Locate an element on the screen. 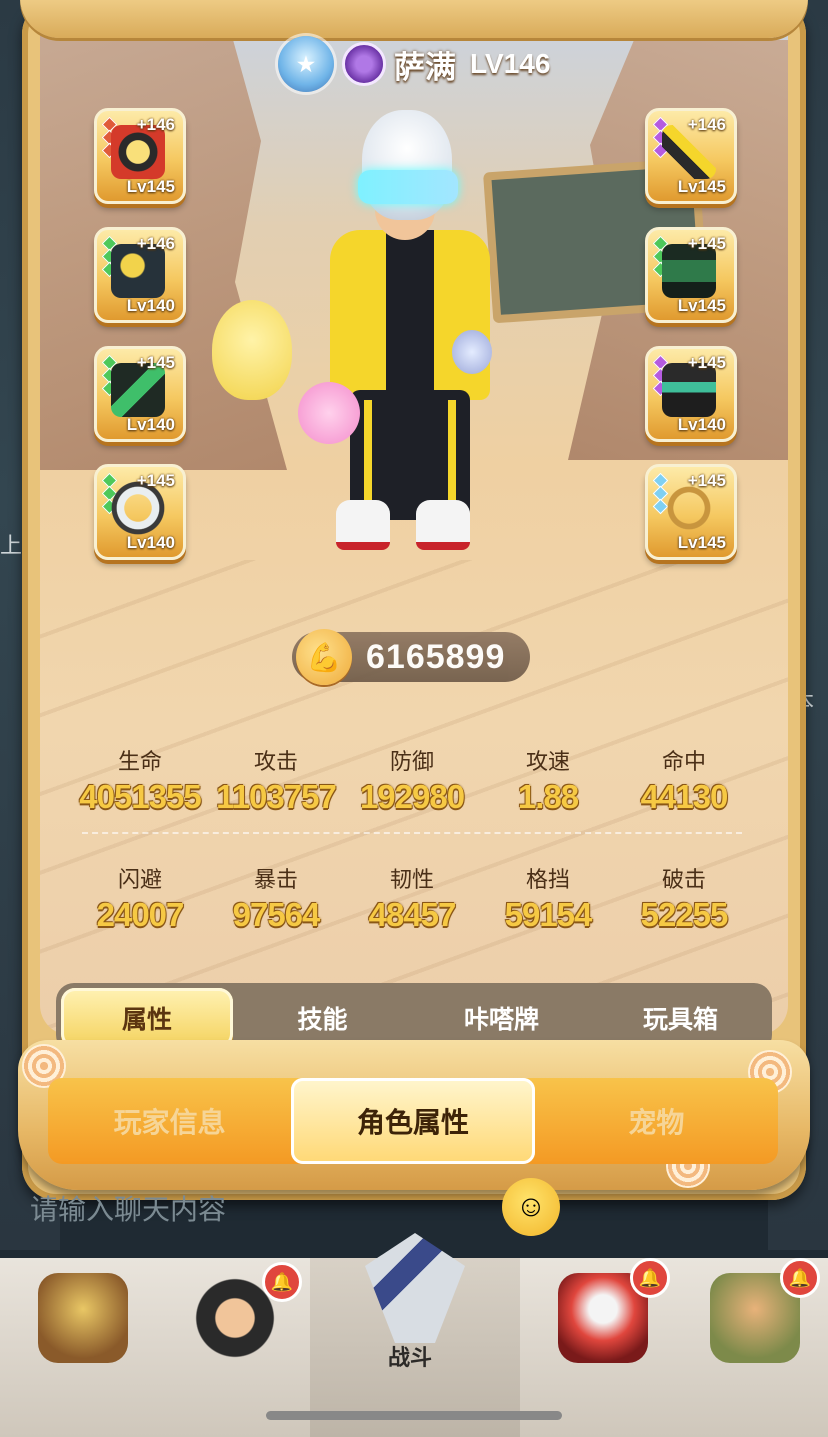  beast-avatar-icon is located at coordinates (83, 1318).